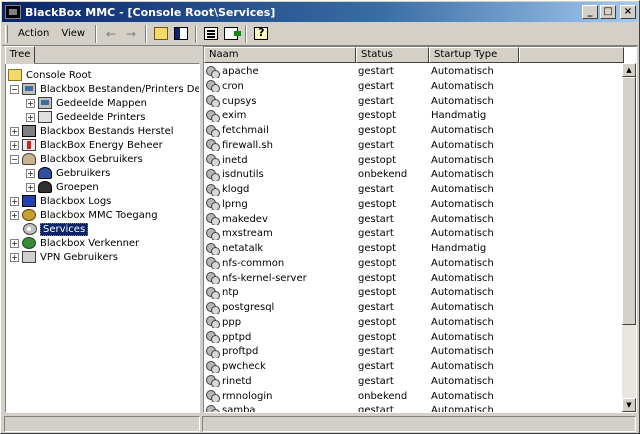  I want to click on tree-item-bestanden-printers: − Blackbox Bestanden/Printers Delen, so click(104, 89).